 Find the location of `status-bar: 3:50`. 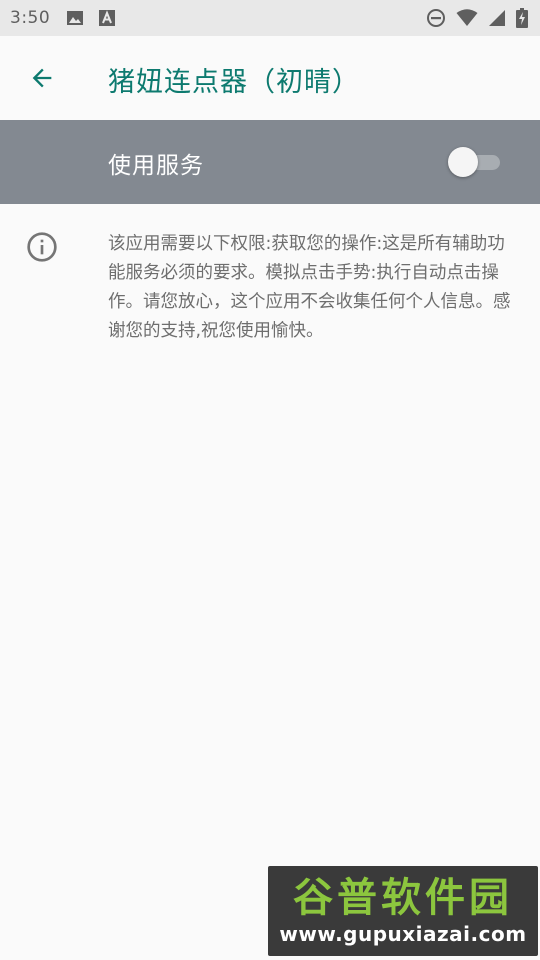

status-bar: 3:50 is located at coordinates (270, 18).